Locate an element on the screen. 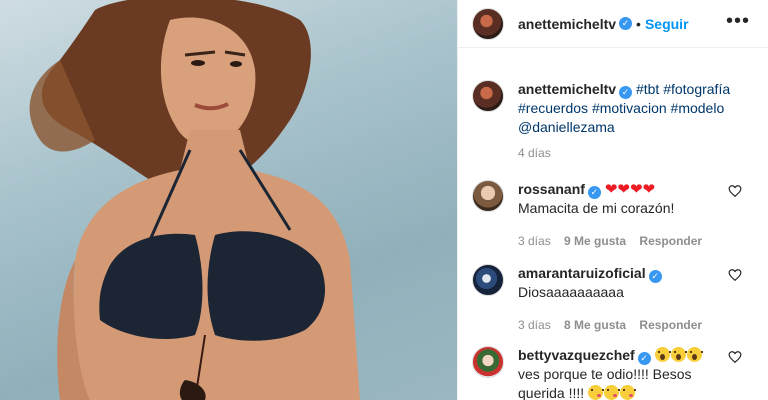 The height and width of the screenshot is (400, 768). hashtag-link: #recuerdos is located at coordinates (553, 108).